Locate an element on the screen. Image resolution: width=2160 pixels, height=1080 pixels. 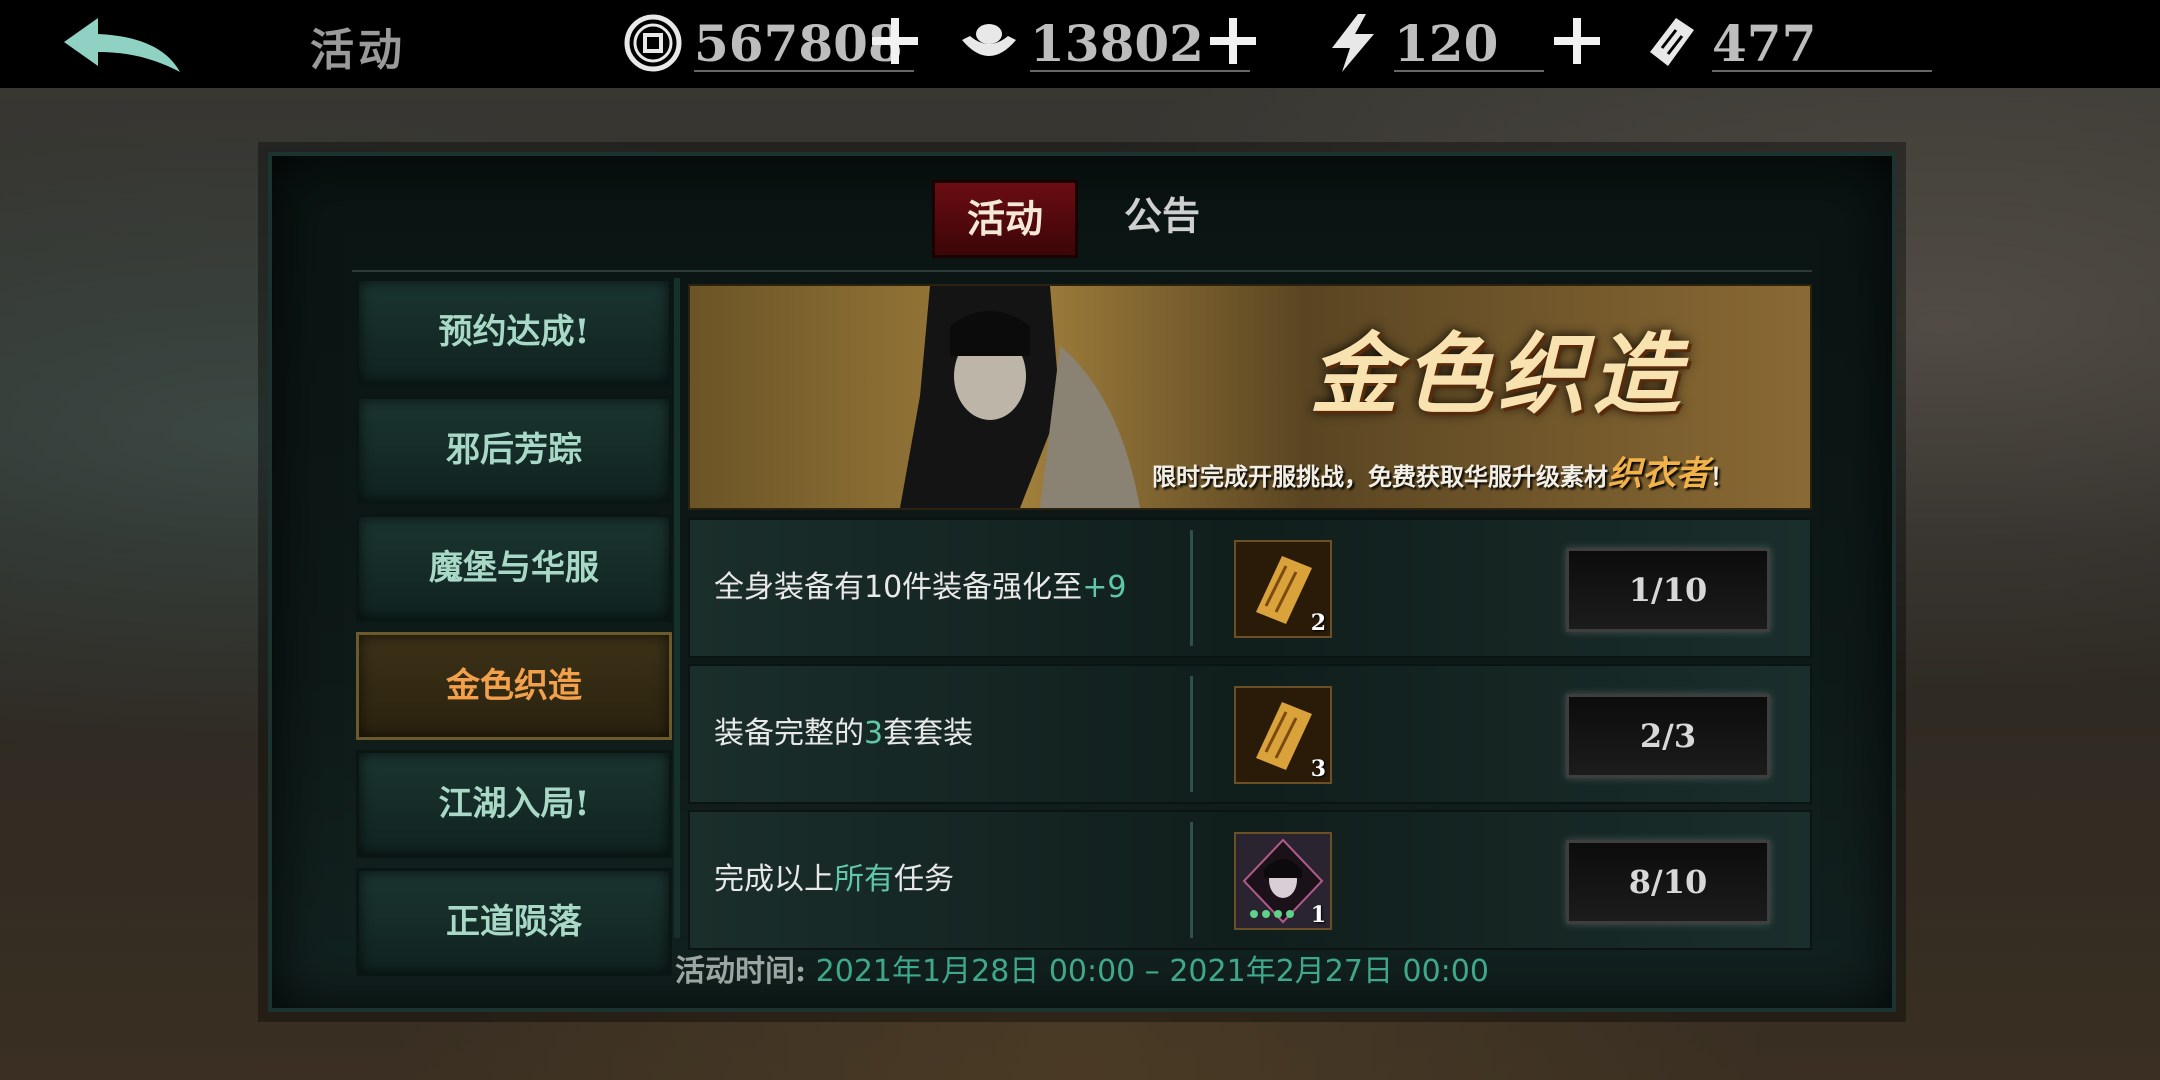
tab-announcement: 公告 is located at coordinates (1162, 216).